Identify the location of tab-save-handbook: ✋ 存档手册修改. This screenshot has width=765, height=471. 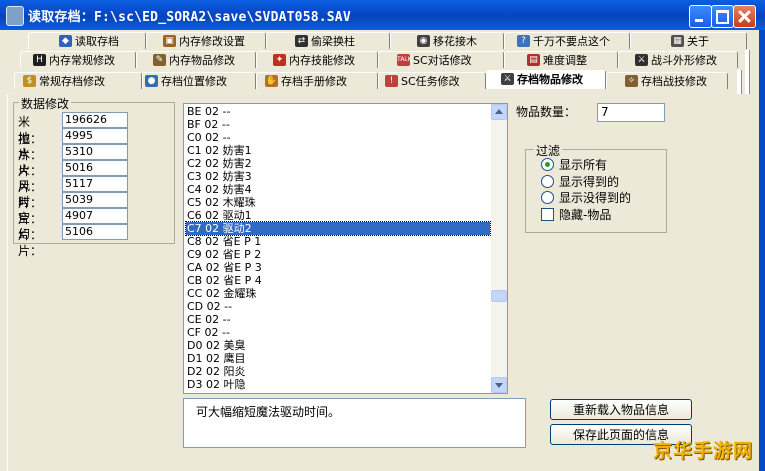
(317, 80).